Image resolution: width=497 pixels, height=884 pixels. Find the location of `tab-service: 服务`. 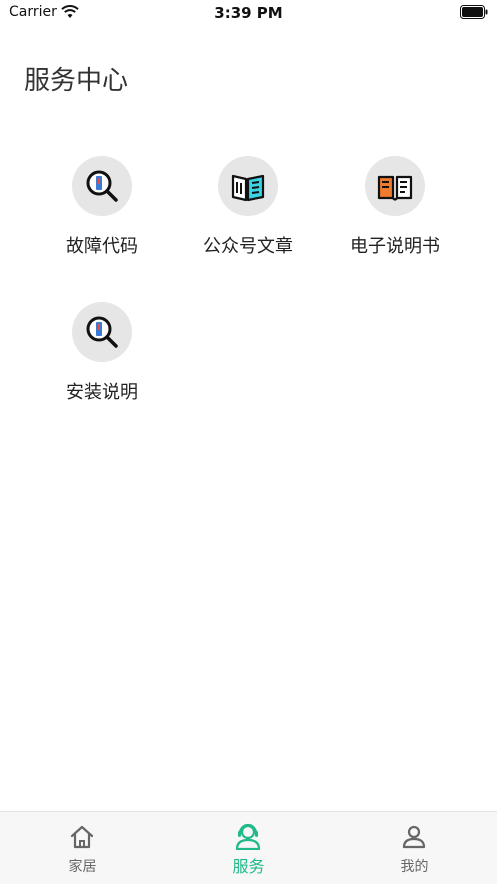

tab-service: 服务 is located at coordinates (248, 848).